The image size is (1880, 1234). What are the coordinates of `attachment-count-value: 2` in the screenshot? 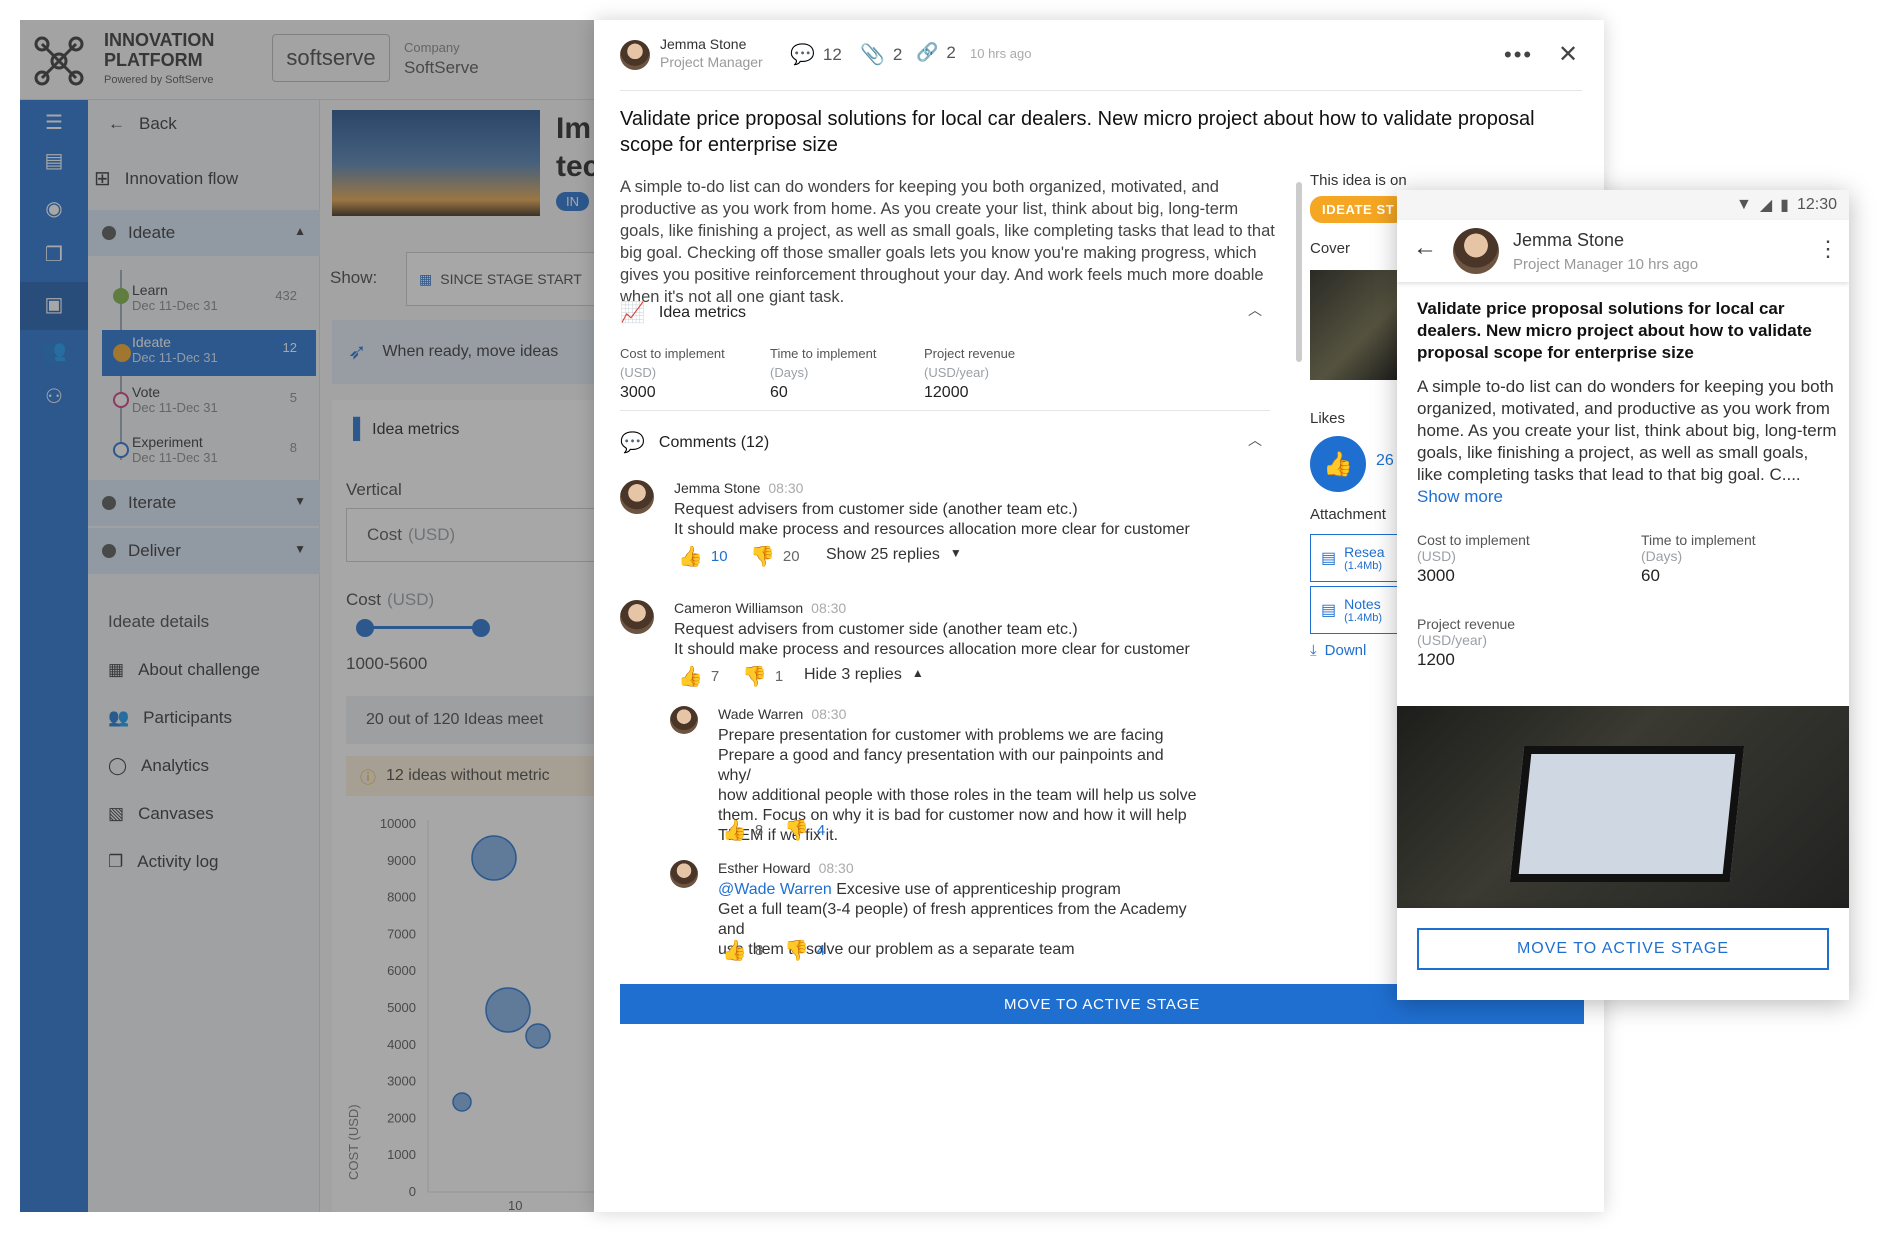 It's located at (897, 54).